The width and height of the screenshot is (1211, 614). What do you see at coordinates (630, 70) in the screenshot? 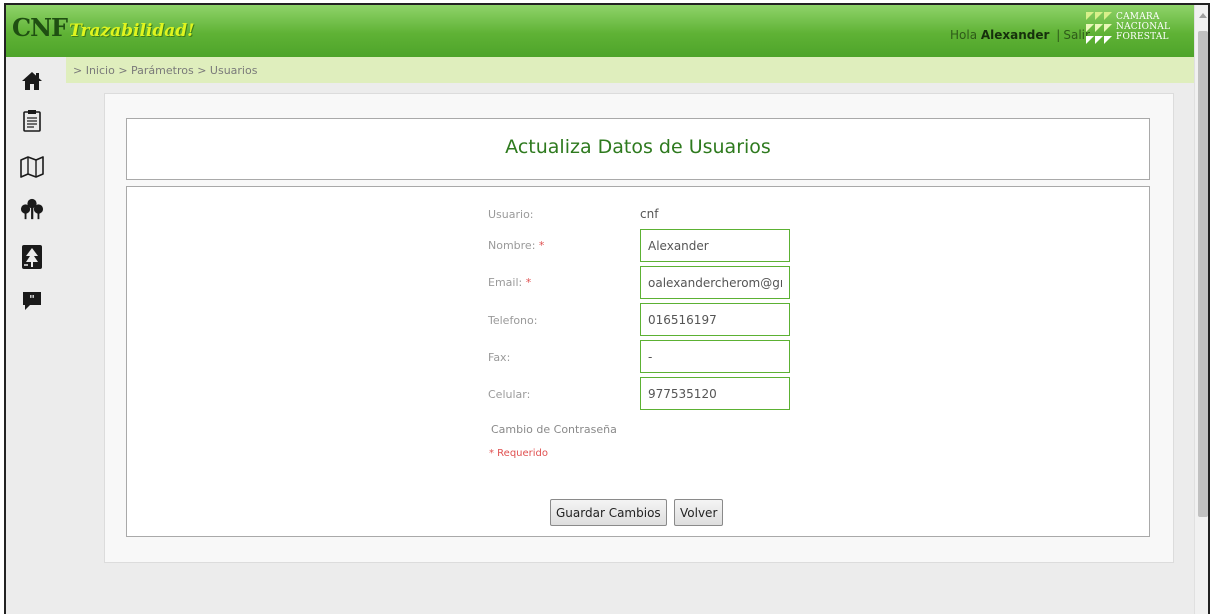
I see `breadcrumb-bar: > Inicio > Parámetros > Usuarios` at bounding box center [630, 70].